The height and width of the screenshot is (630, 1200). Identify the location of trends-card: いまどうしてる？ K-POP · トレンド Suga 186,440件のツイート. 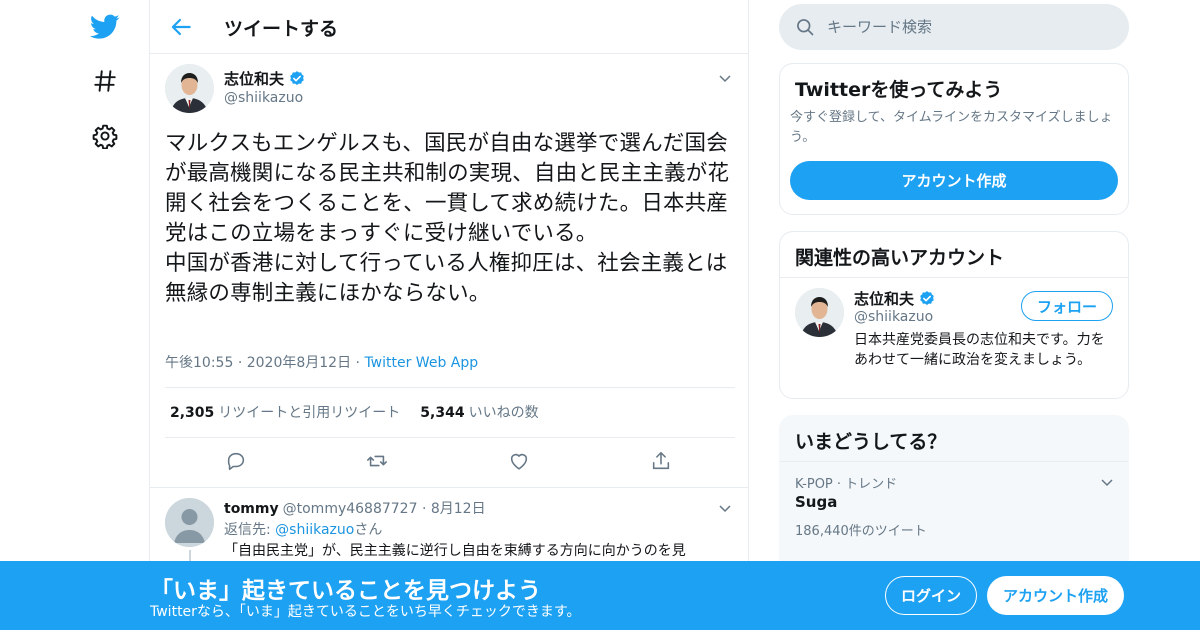
(954, 495).